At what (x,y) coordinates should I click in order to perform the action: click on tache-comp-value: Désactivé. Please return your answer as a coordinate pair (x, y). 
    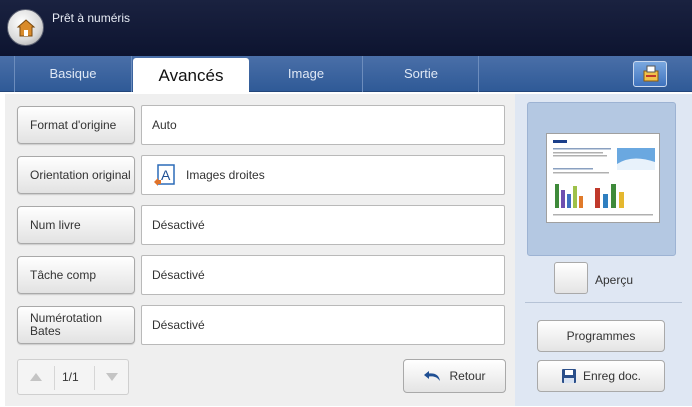
    Looking at the image, I should click on (323, 275).